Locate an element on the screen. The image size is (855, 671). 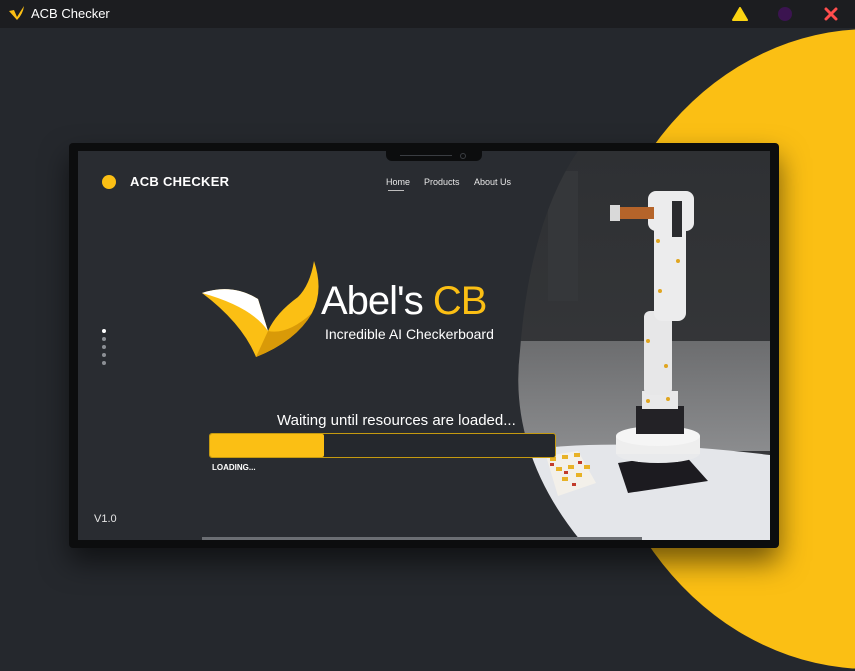
screen-bottom-strip is located at coordinates (422, 538).